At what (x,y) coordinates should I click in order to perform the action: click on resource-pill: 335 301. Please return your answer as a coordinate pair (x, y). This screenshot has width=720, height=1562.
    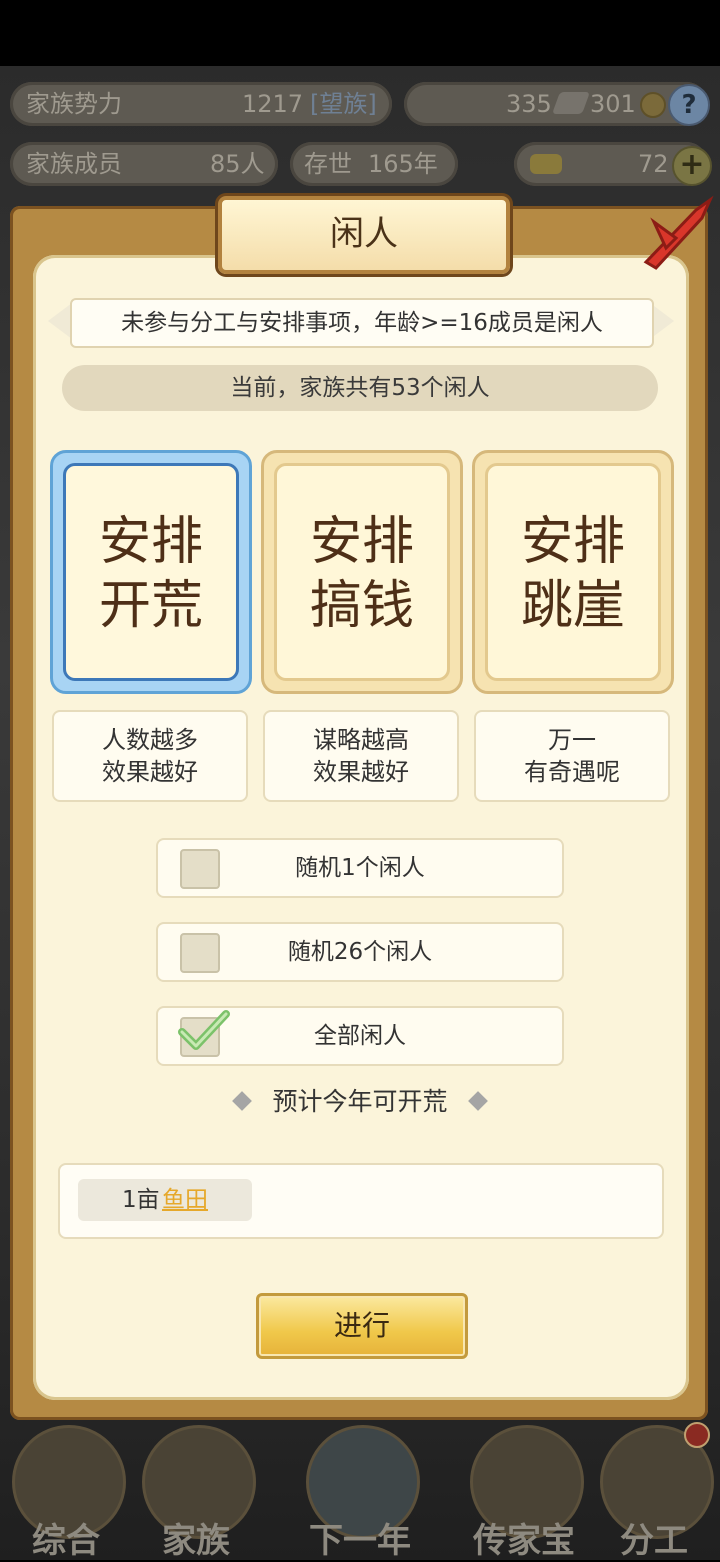
    Looking at the image, I should click on (556, 104).